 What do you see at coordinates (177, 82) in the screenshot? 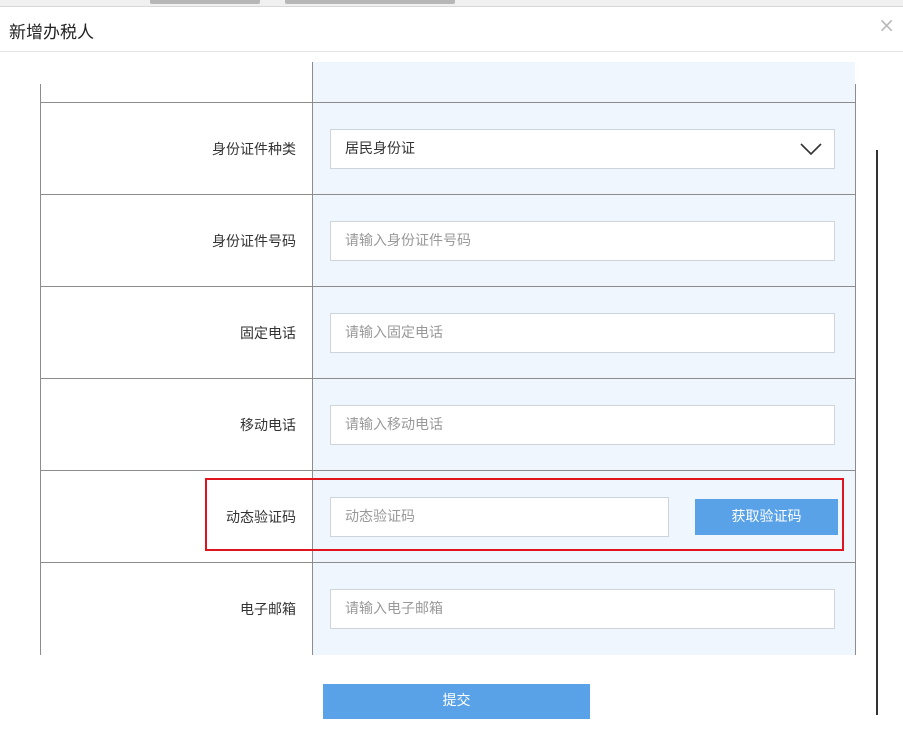
I see `label-cell` at bounding box center [177, 82].